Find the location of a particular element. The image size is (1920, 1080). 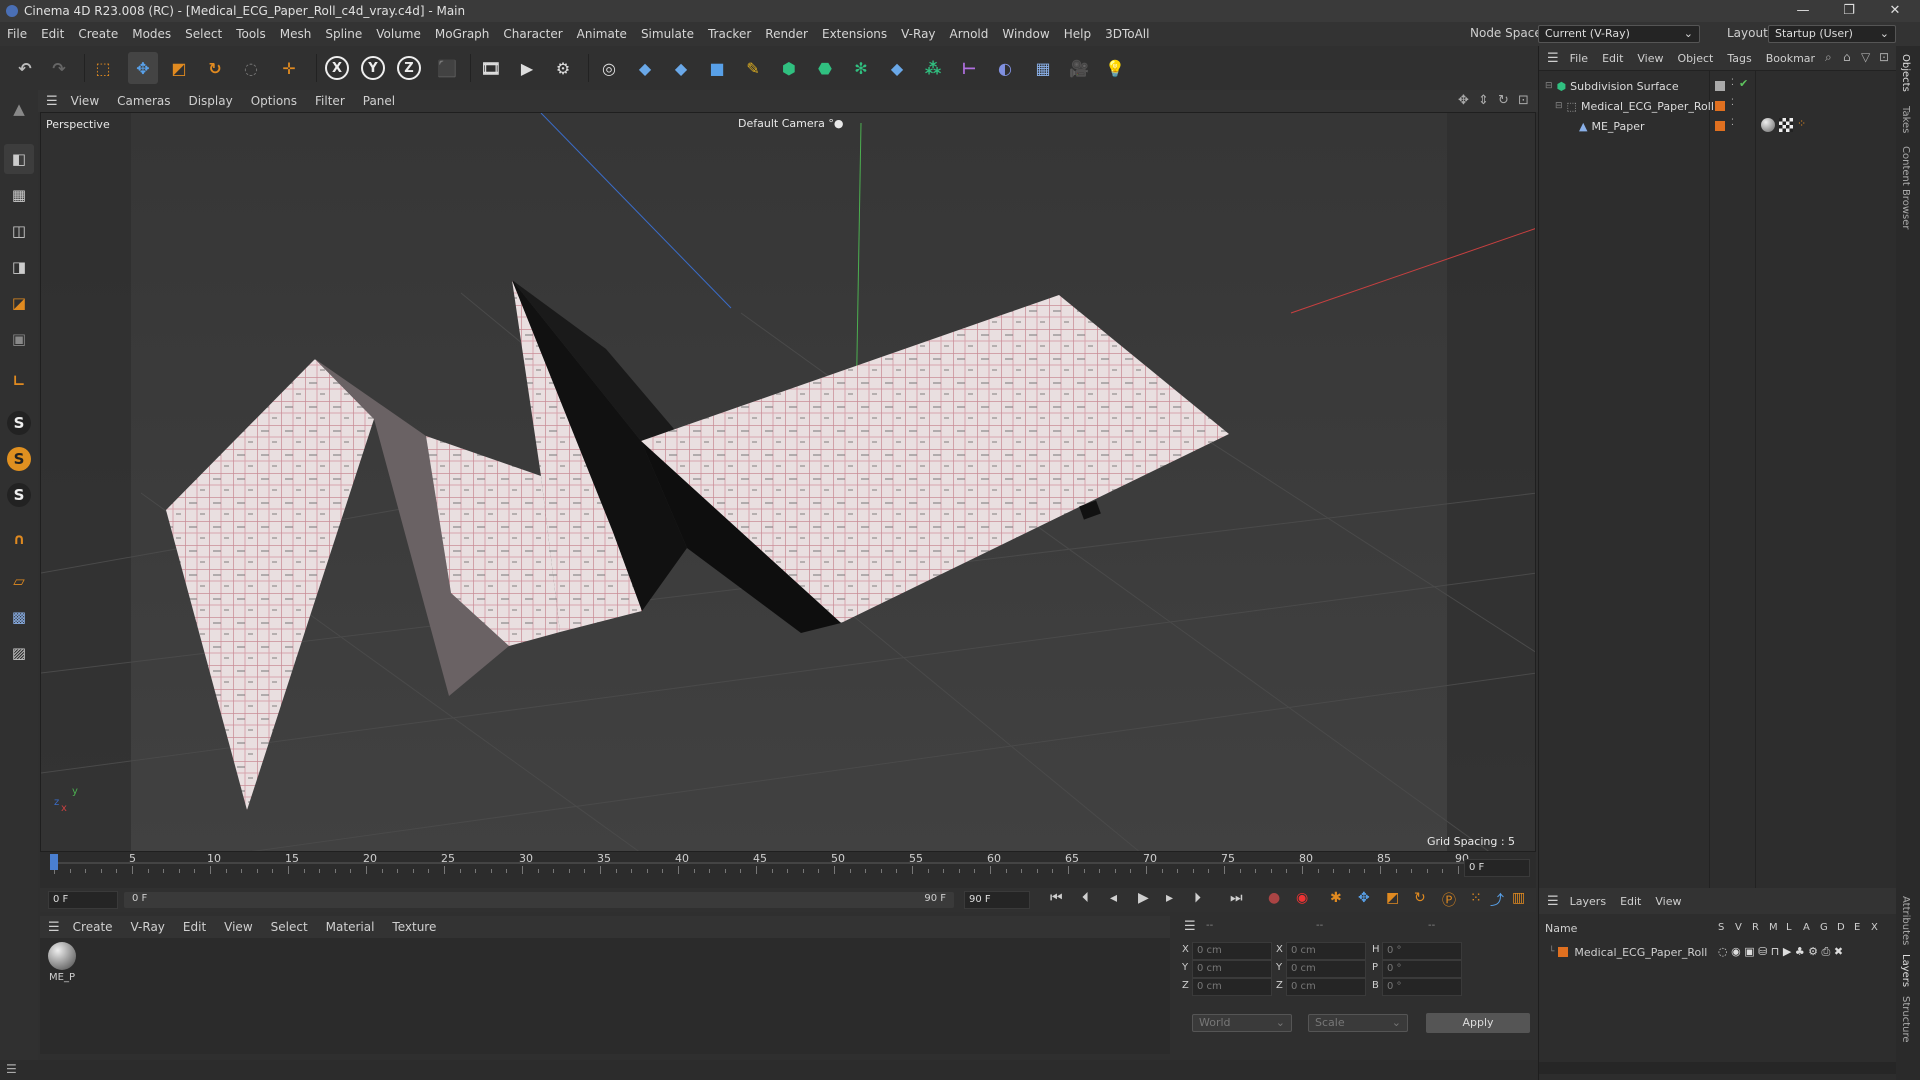

magnet-icon: ∩ is located at coordinates (19, 539).